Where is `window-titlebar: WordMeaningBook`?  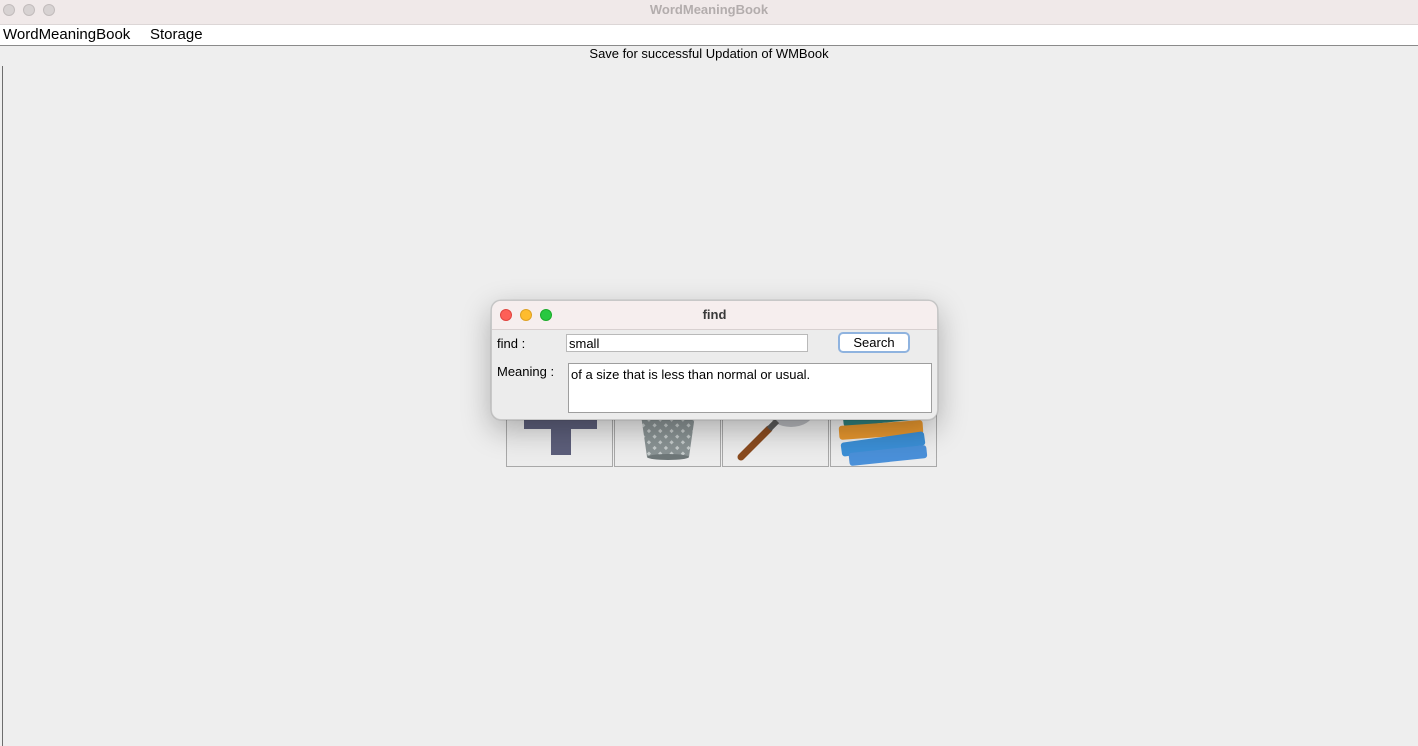 window-titlebar: WordMeaningBook is located at coordinates (709, 12).